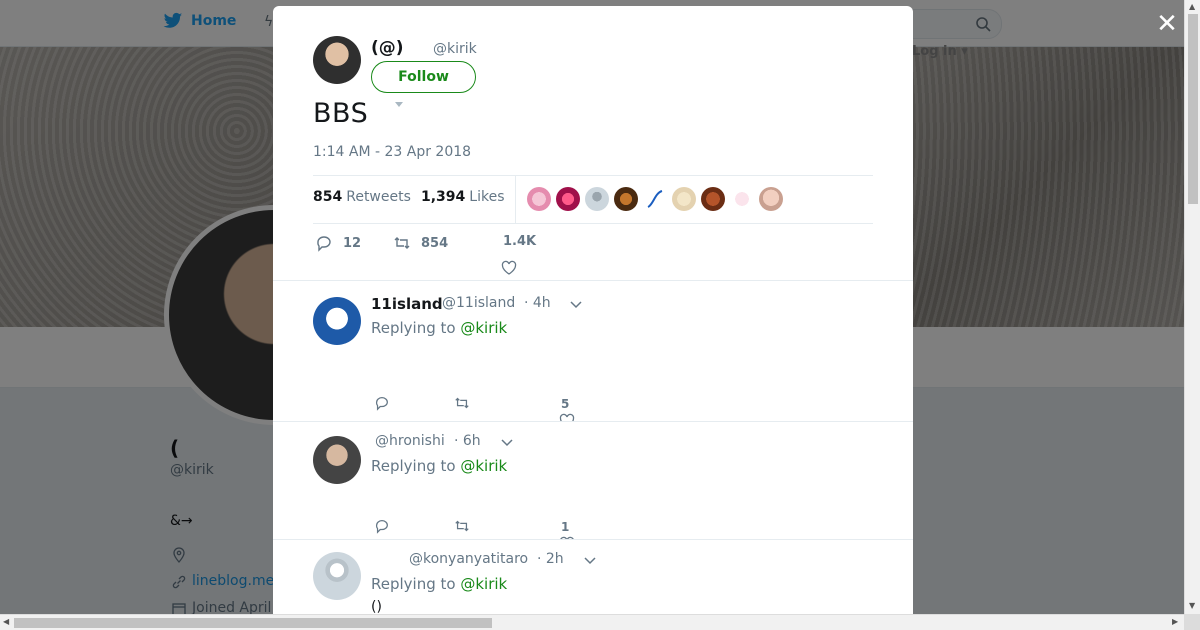 The width and height of the screenshot is (1200, 630). What do you see at coordinates (592, 622) in the screenshot?
I see `horizontal-scrollbar: ◀ ▶` at bounding box center [592, 622].